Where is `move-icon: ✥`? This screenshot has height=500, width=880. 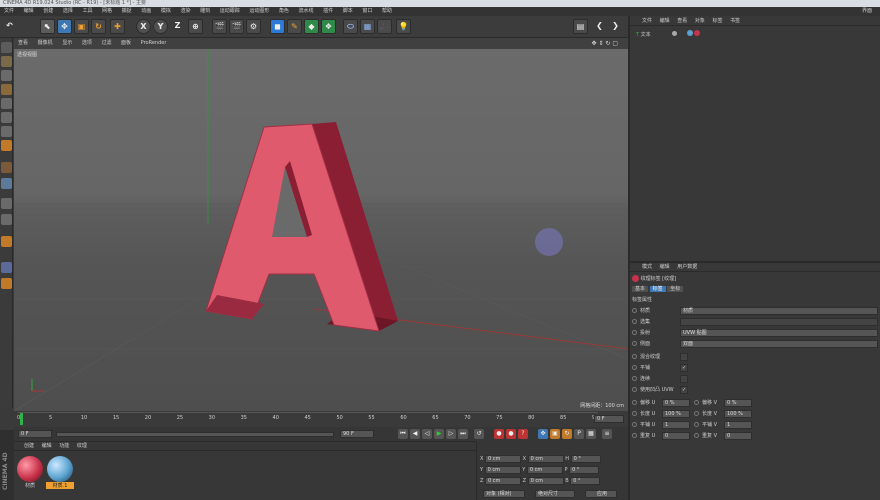 move-icon: ✥ is located at coordinates (64, 26).